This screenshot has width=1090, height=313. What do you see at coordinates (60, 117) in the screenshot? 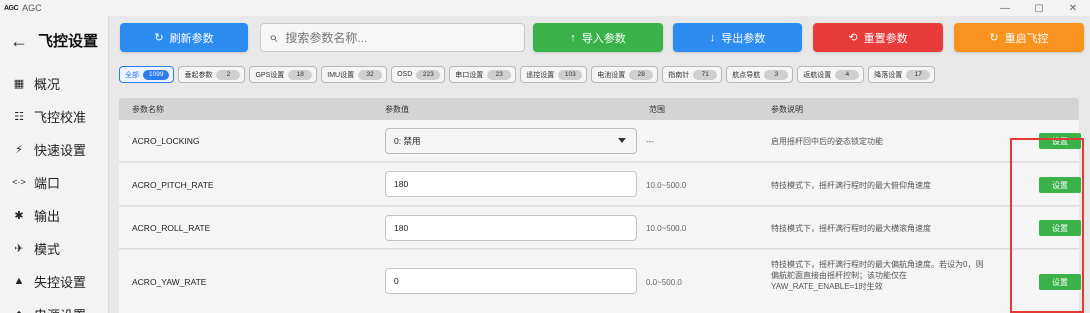
I see `sidebar-item-label: 飞控校准` at bounding box center [60, 117].